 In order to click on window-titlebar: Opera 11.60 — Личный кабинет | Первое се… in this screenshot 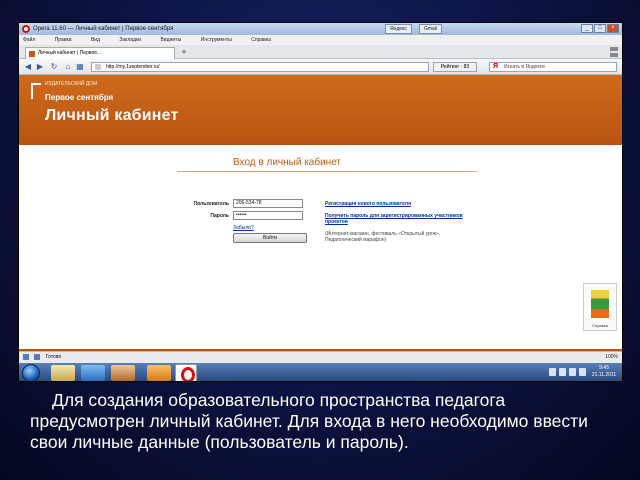, I will do `click(320, 29)`.